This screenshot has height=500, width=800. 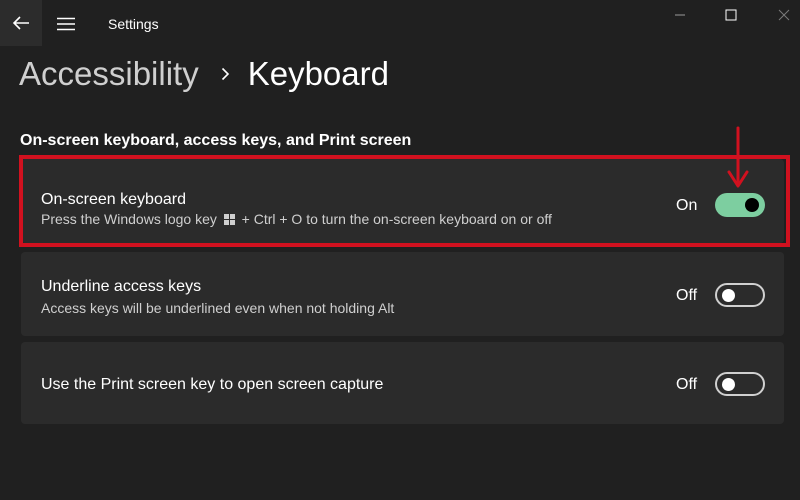 What do you see at coordinates (318, 73) in the screenshot?
I see `page-title: Keyboard` at bounding box center [318, 73].